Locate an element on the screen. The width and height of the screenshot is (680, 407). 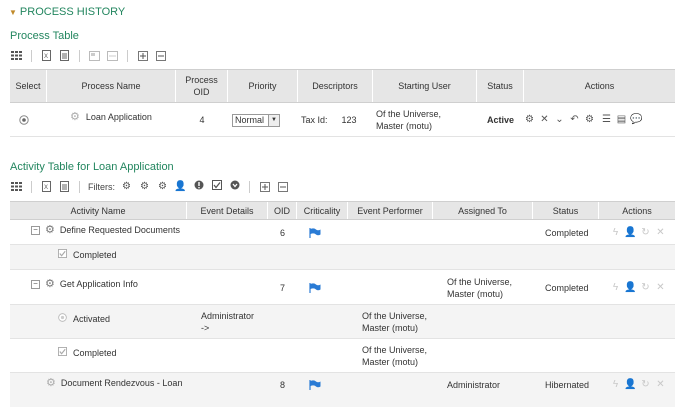
performer-line1: Of the Universe, is located at coordinates (395, 316).